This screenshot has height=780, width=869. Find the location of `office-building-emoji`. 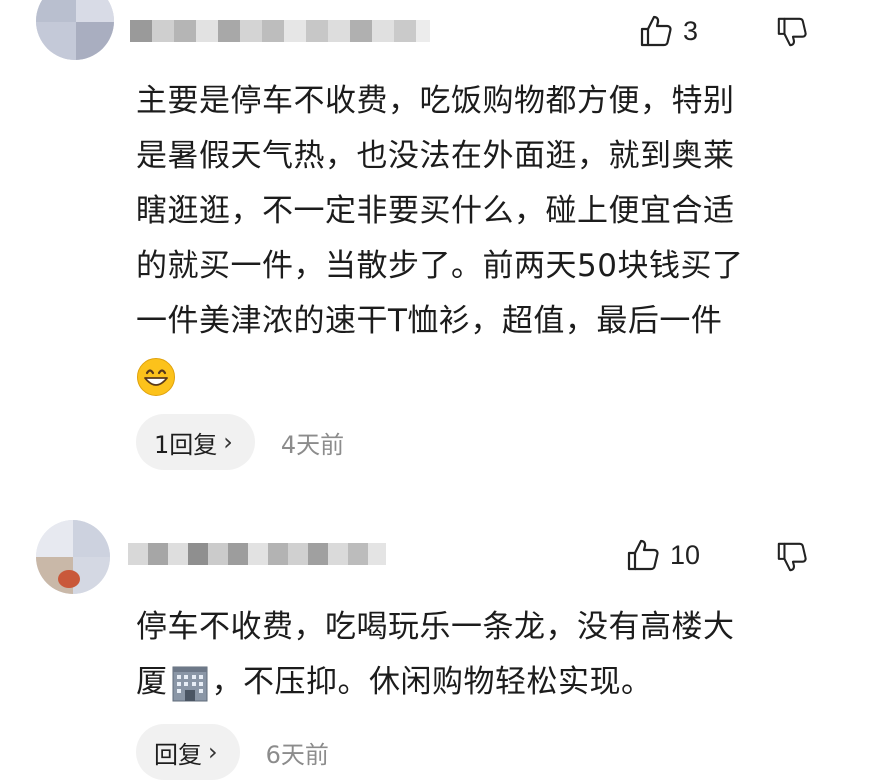

office-building-emoji is located at coordinates (189, 683).